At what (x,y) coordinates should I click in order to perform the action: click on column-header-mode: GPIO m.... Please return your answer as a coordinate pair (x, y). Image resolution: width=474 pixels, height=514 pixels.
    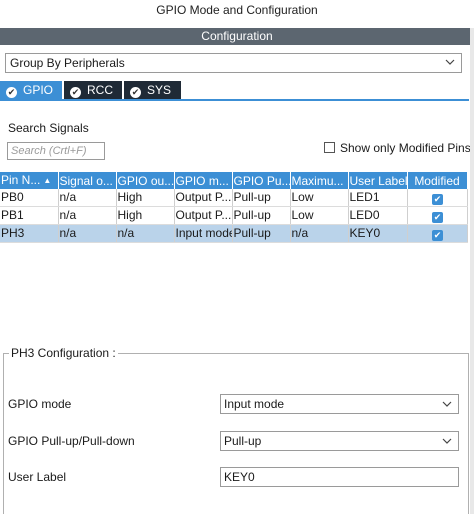
    Looking at the image, I should click on (203, 180).